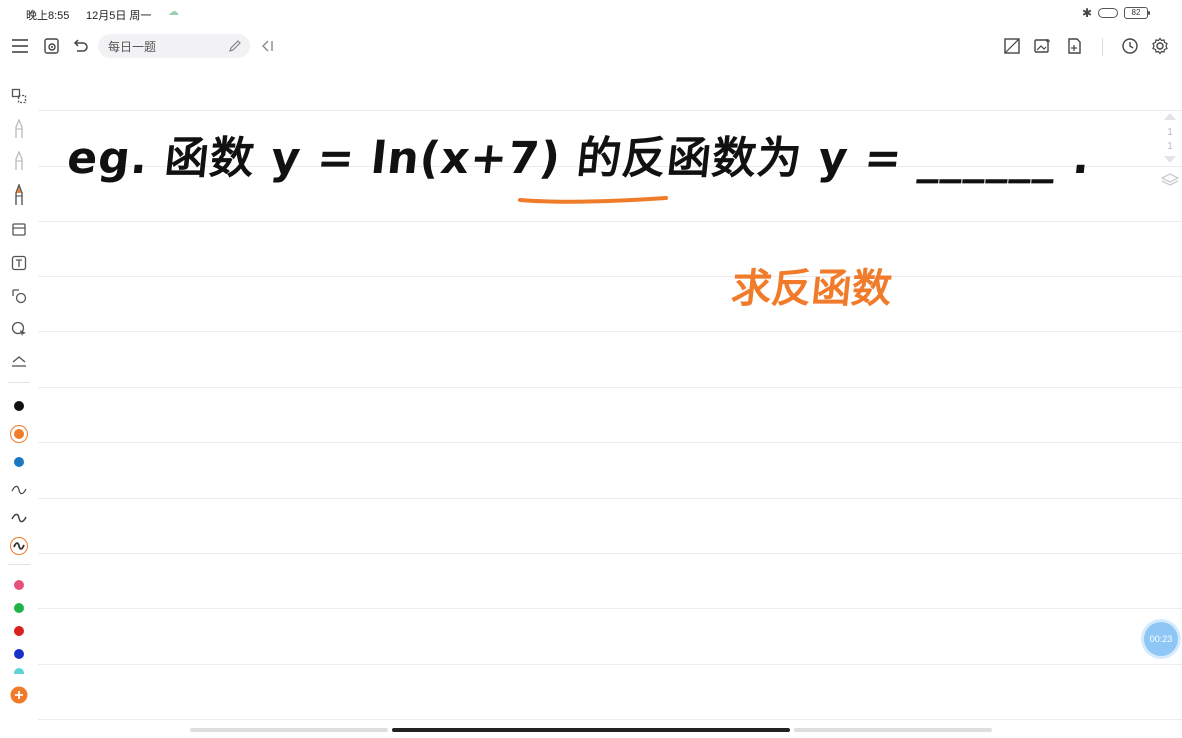 This screenshot has height=738, width=1182. Describe the element at coordinates (19, 129) in the screenshot. I see `pen-tool-icon` at that location.